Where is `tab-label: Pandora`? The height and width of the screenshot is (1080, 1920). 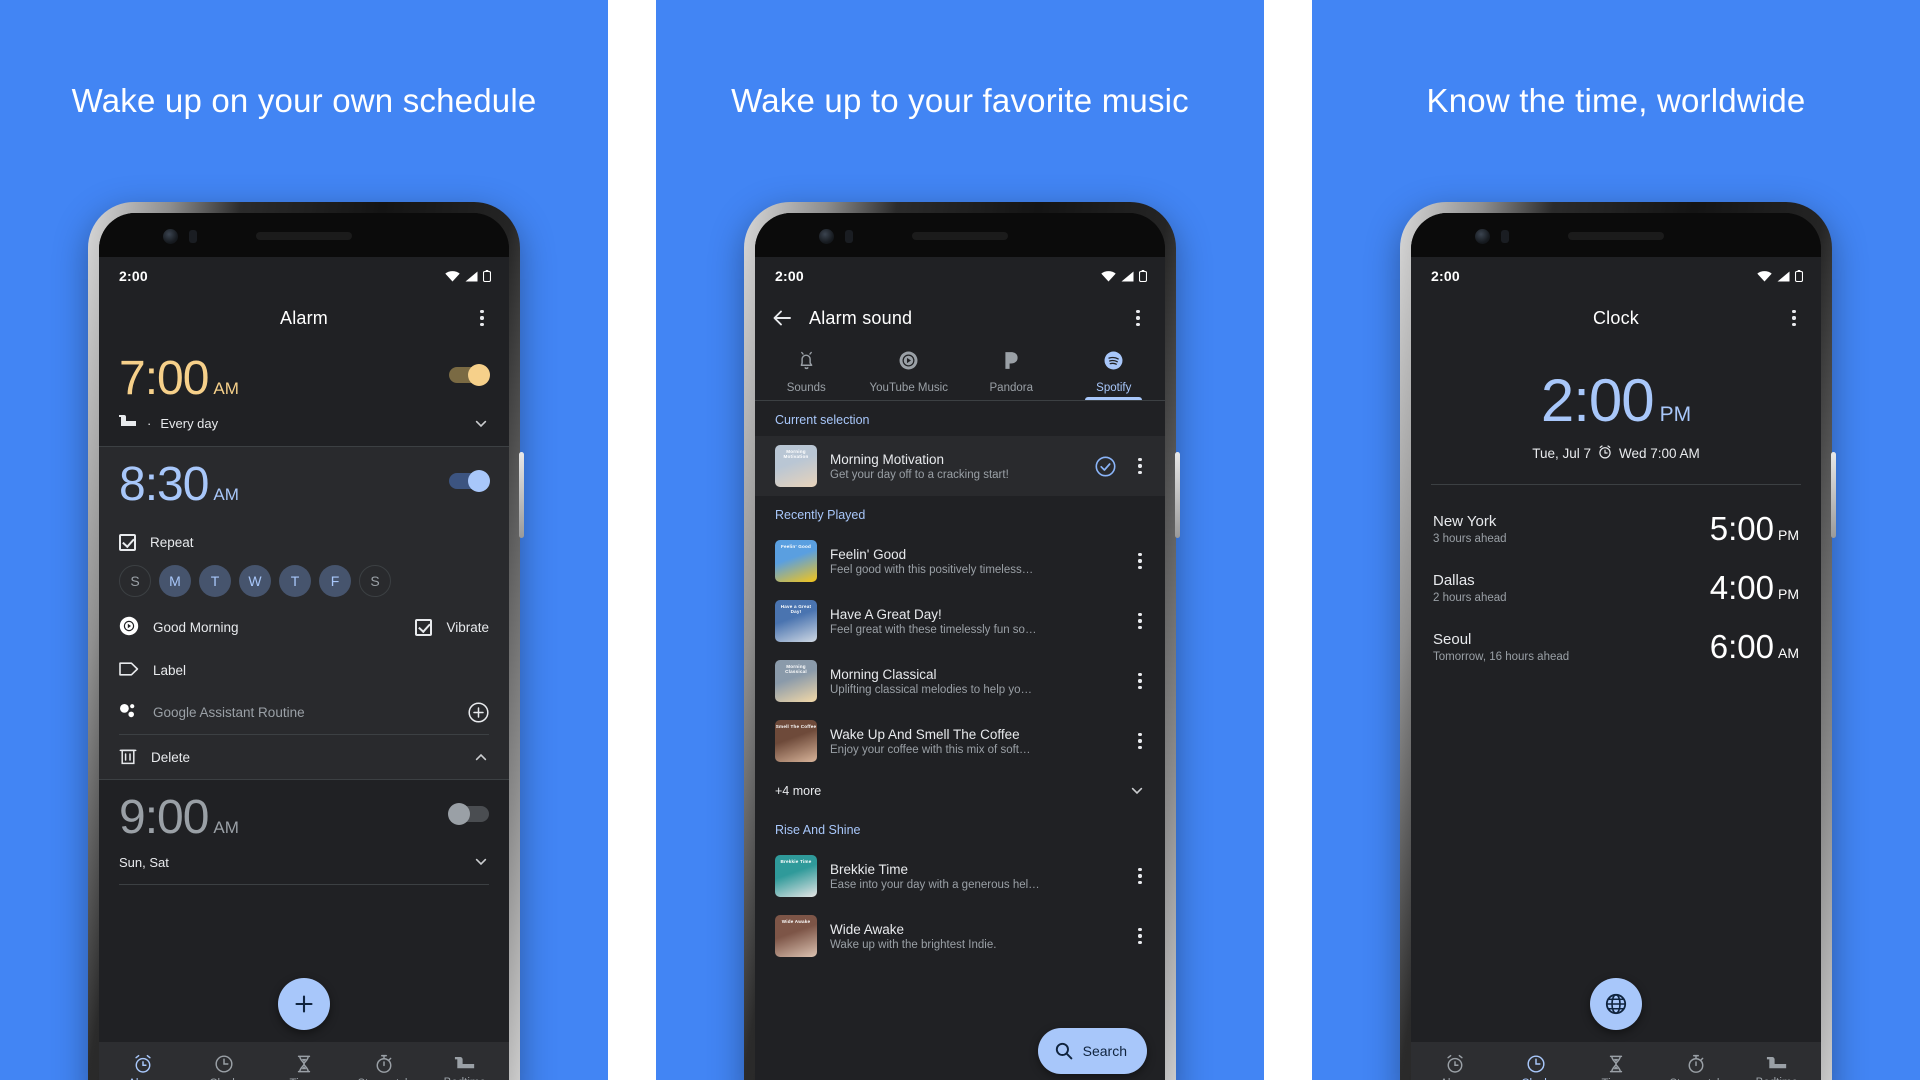 tab-label: Pandora is located at coordinates (1011, 388).